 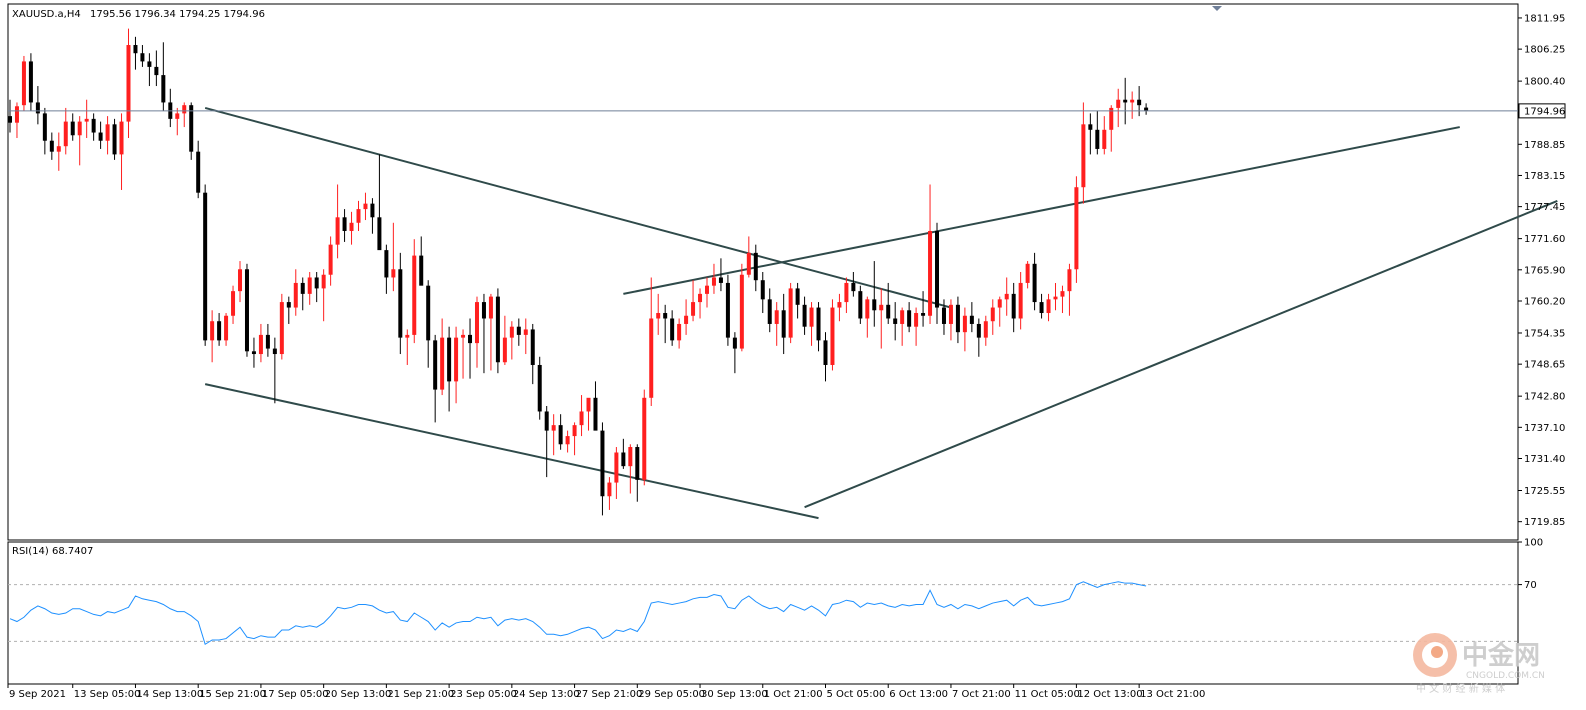 What do you see at coordinates (1544, 397) in the screenshot?
I see `price-tick-label: 1742.80` at bounding box center [1544, 397].